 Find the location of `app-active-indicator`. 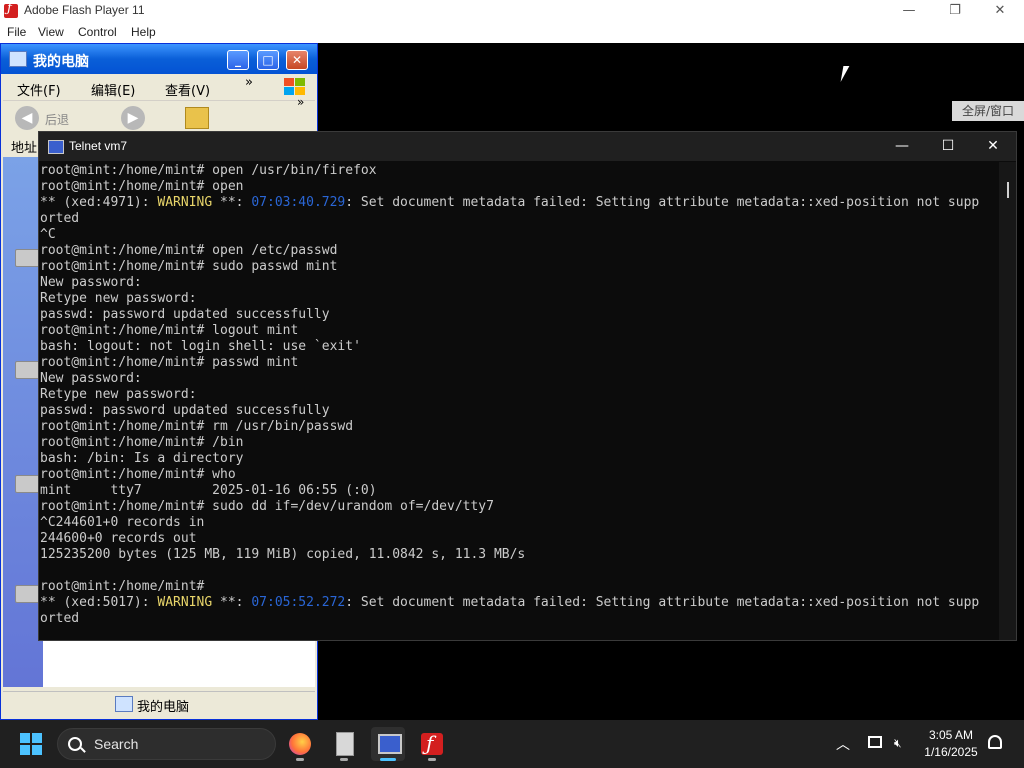

app-active-indicator is located at coordinates (388, 759).